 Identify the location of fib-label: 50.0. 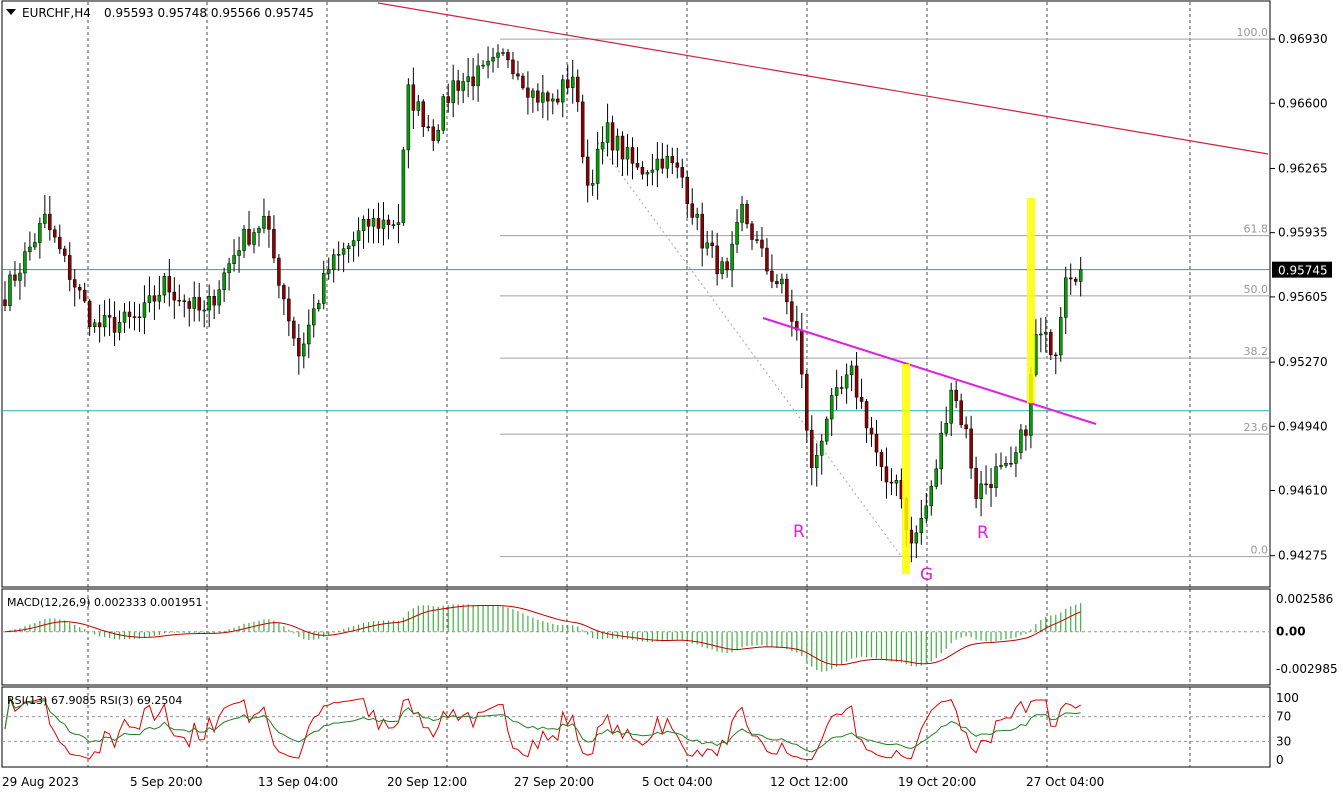
(1256, 289).